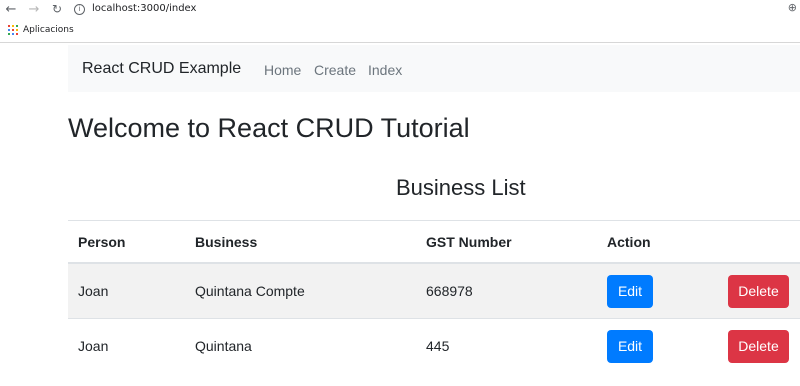  I want to click on navbar: React CRUD Example Home Create Index, so click(434, 68).